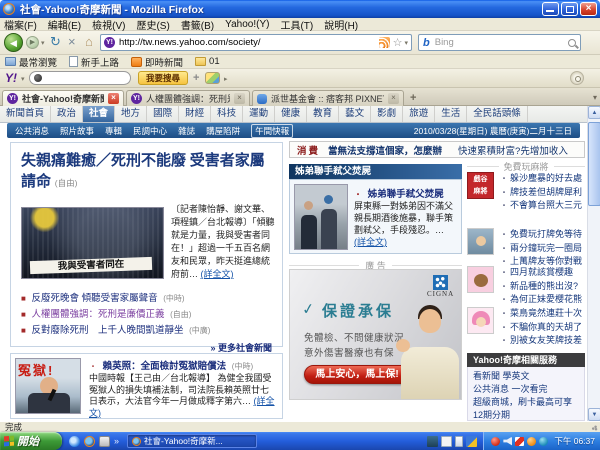  What do you see at coordinates (406, 43) in the screenshot?
I see `url-dropdown-icon: ▾` at bounding box center [406, 43].